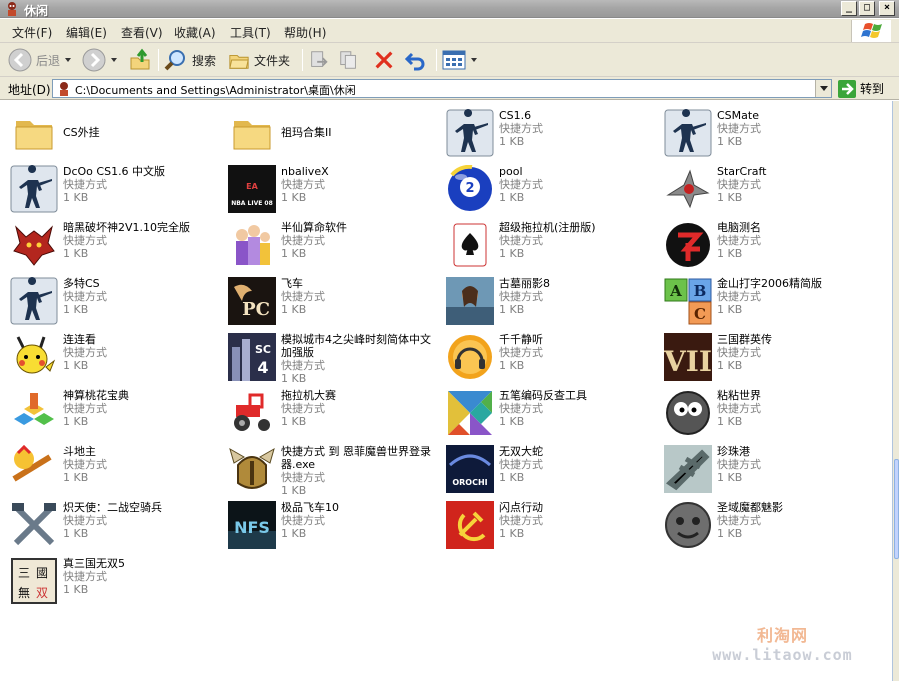 The width and height of the screenshot is (899, 681). What do you see at coordinates (849, 8) in the screenshot?
I see `minimize-button: _` at bounding box center [849, 8].